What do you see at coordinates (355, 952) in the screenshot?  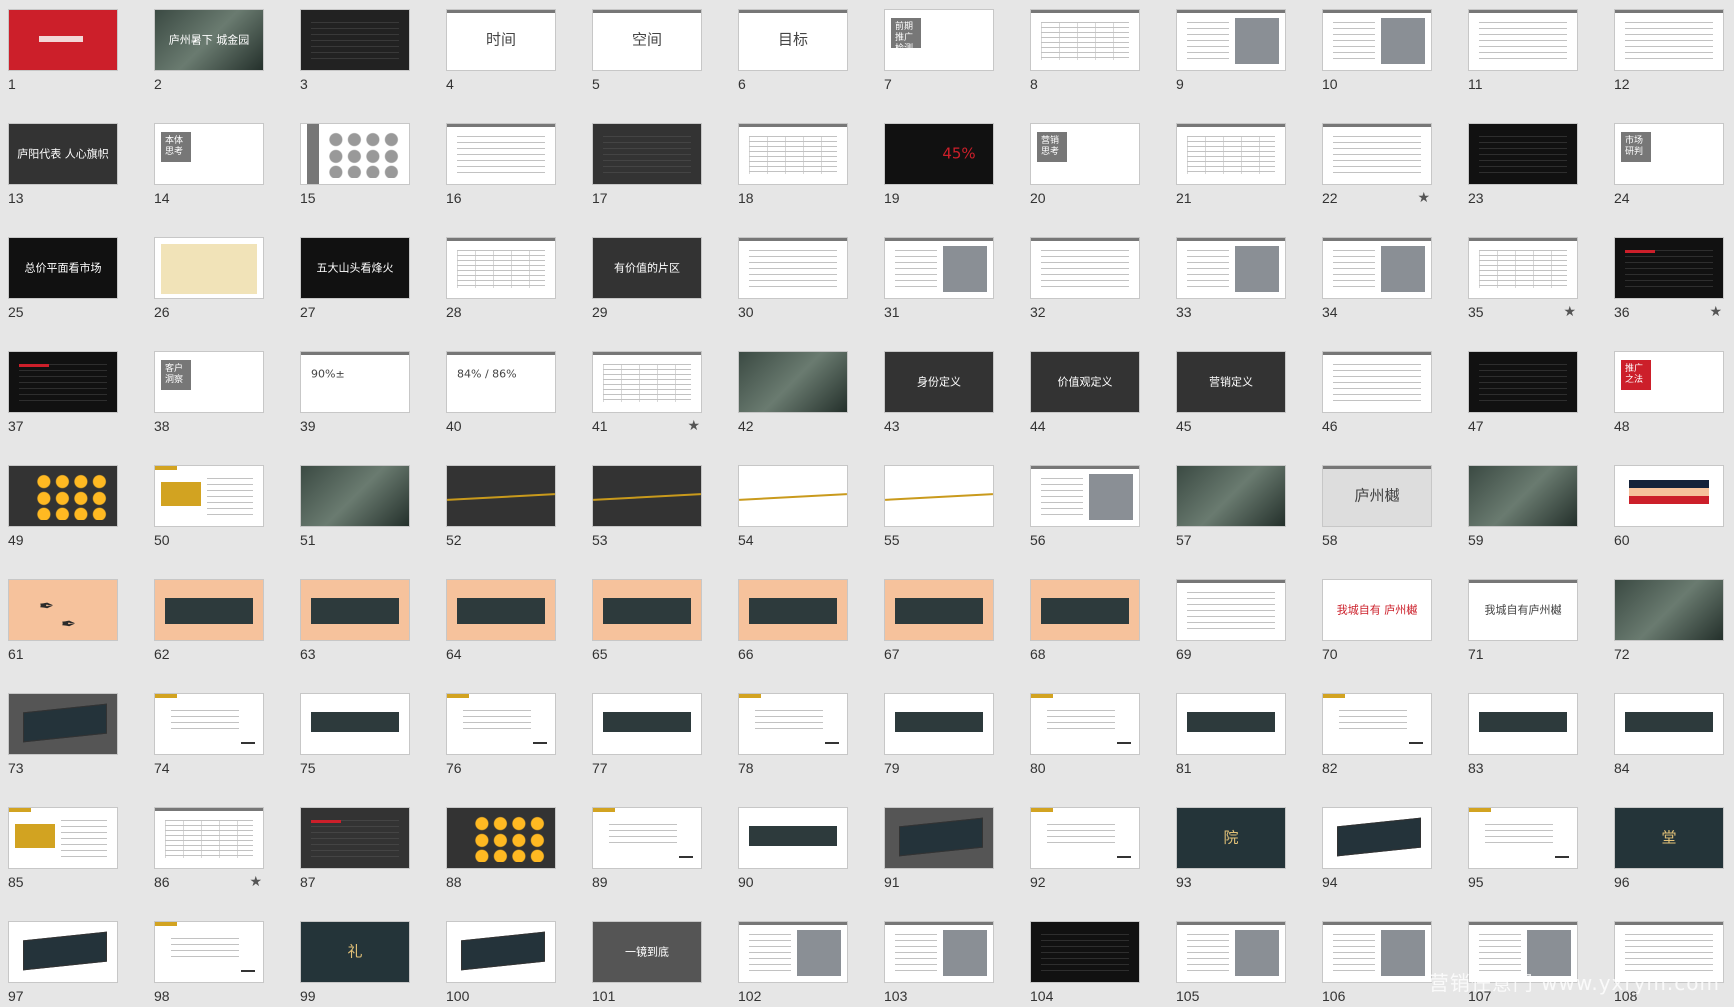 I see `slide-thumbnail: 礼` at bounding box center [355, 952].